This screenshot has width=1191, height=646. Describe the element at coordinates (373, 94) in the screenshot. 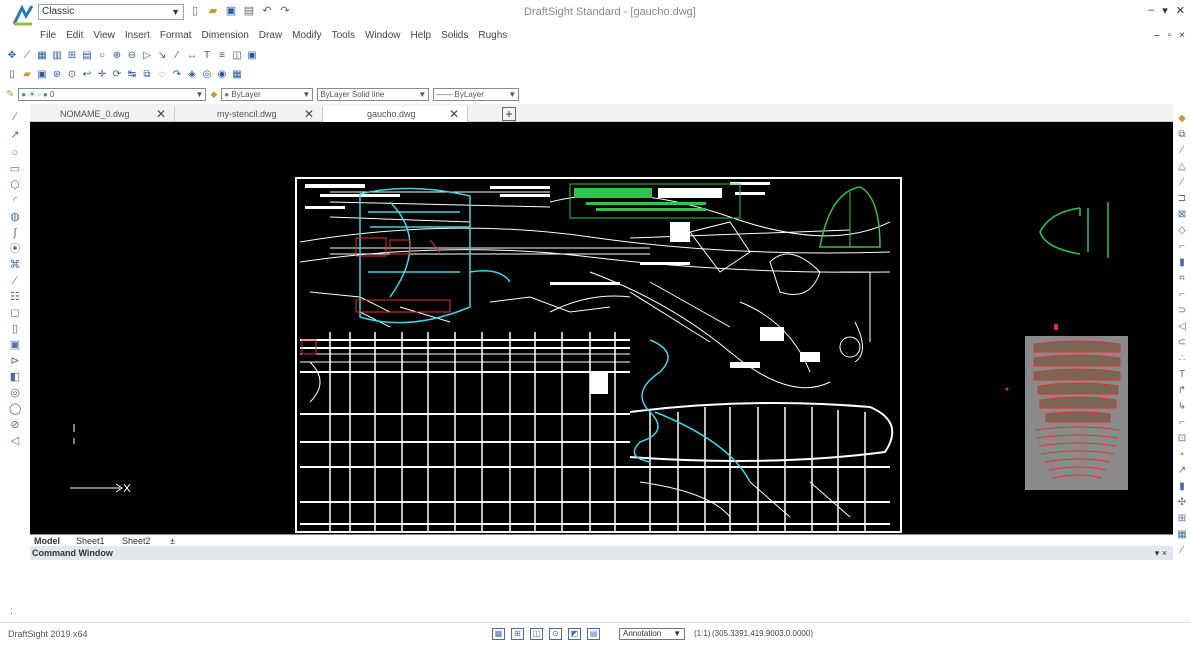

I see `linetype-dropdown: ByLayer Solid line ▼` at that location.